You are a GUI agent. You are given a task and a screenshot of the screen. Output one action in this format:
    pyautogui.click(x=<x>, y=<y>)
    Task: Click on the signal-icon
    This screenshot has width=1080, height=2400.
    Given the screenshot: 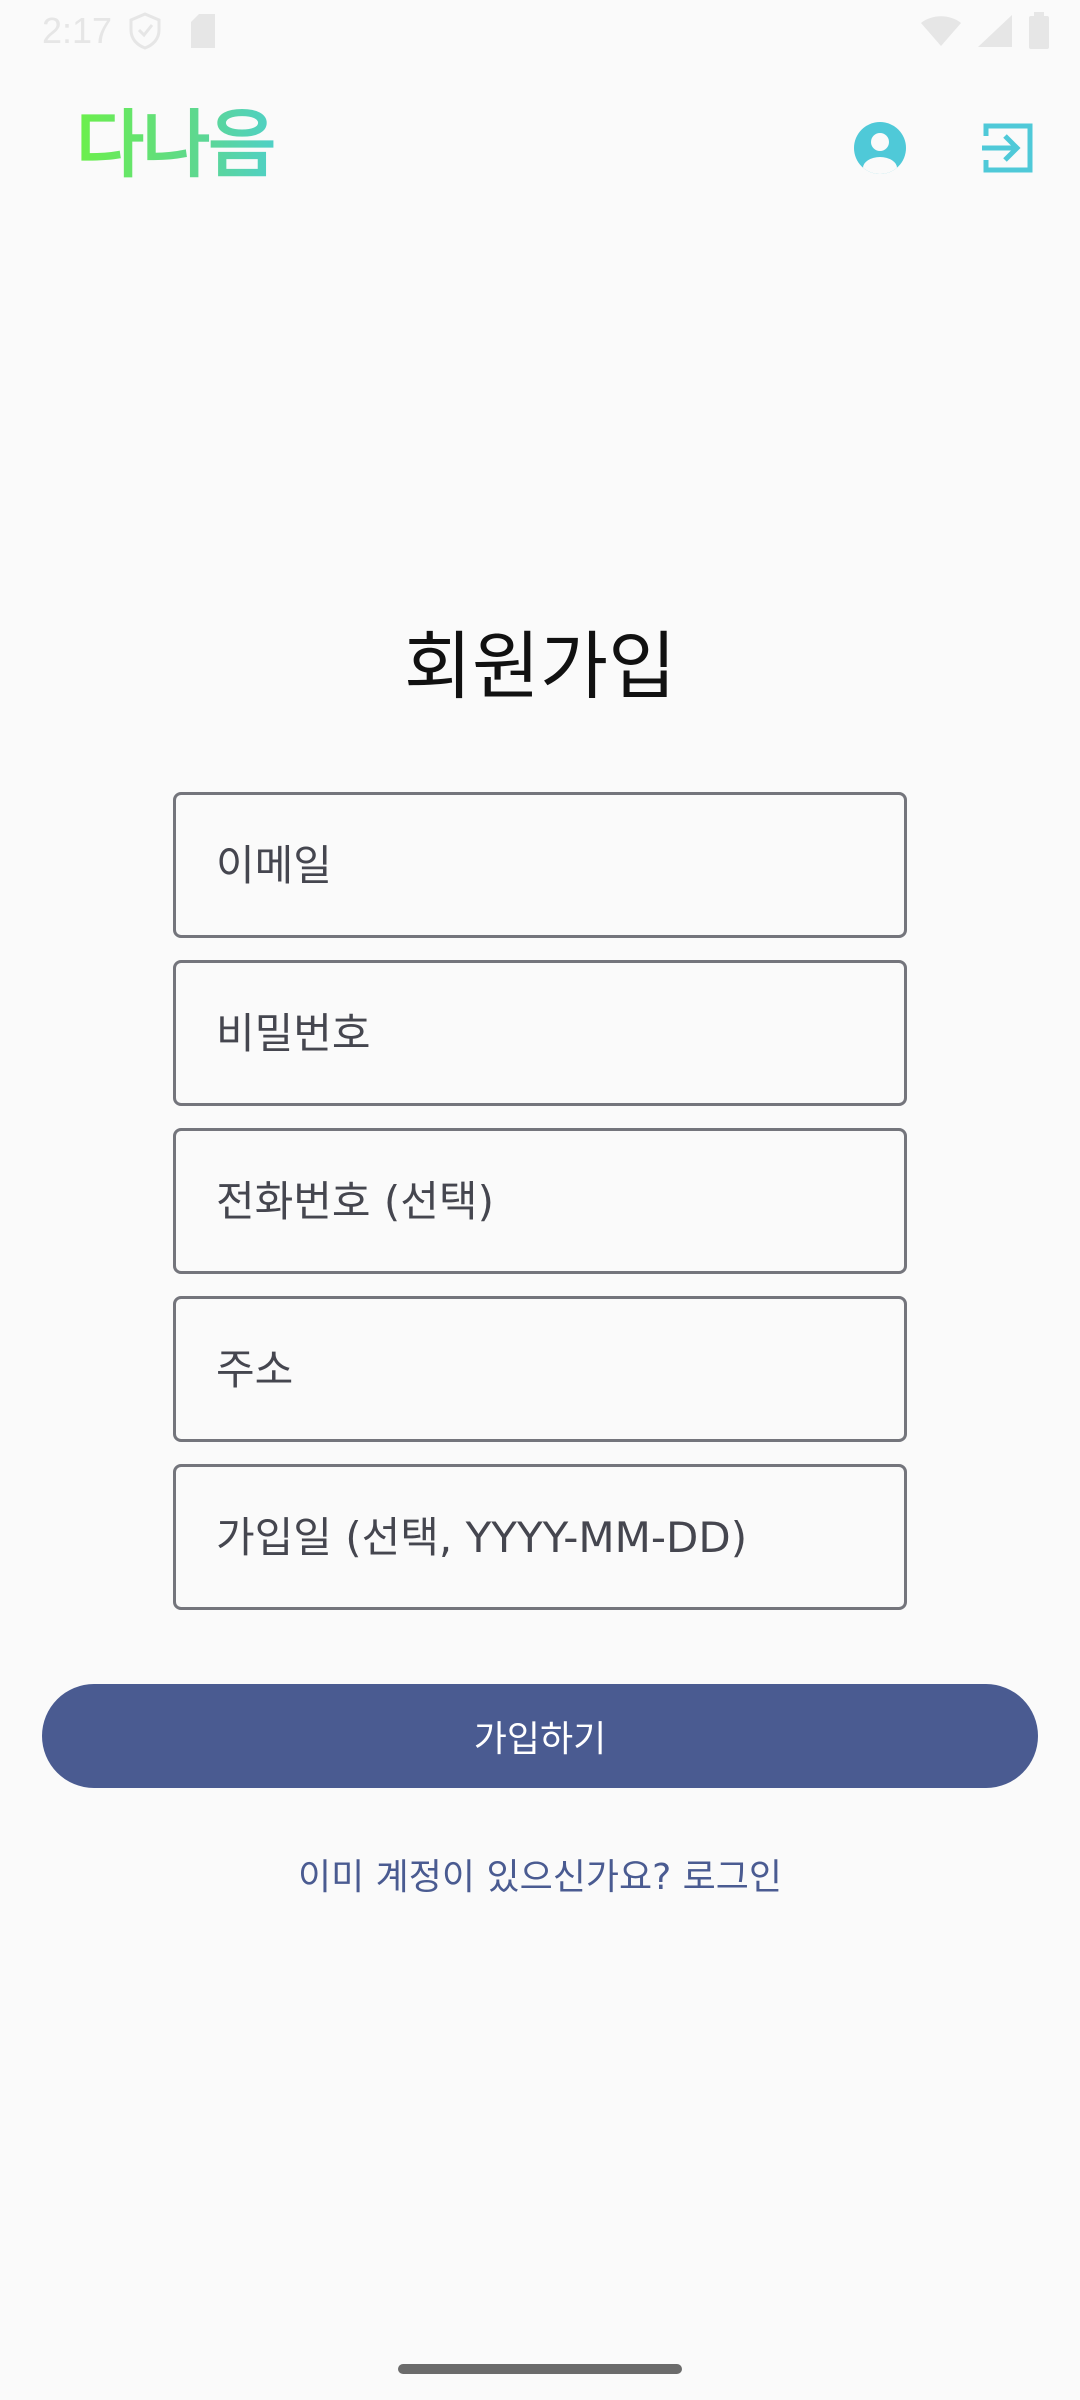 What is the action you would take?
    pyautogui.click(x=995, y=31)
    